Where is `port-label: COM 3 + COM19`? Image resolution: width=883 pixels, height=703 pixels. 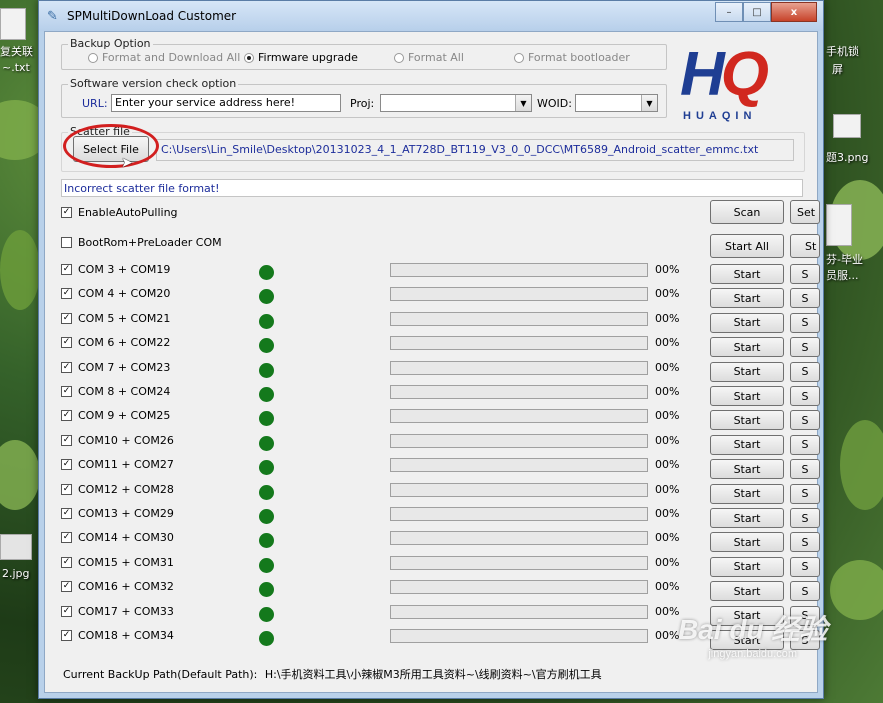
port-label: COM 3 + COM19 is located at coordinates (124, 269).